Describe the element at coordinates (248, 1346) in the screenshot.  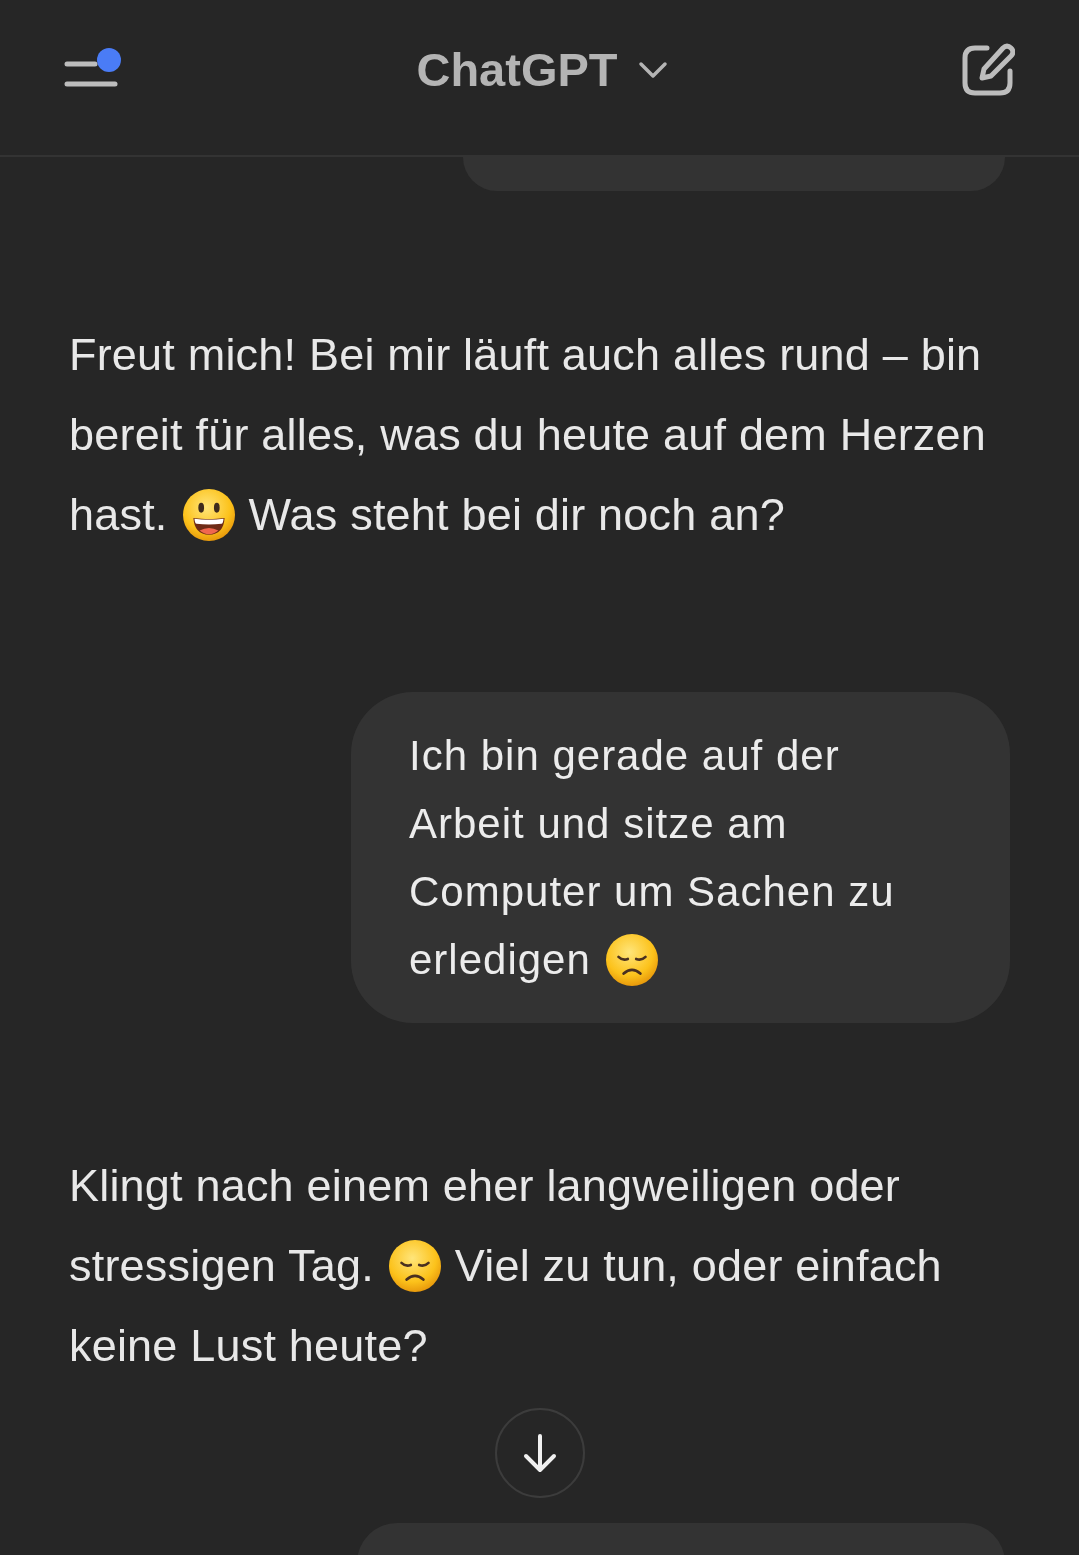
I see `message-text: keine Lust heute?` at that location.